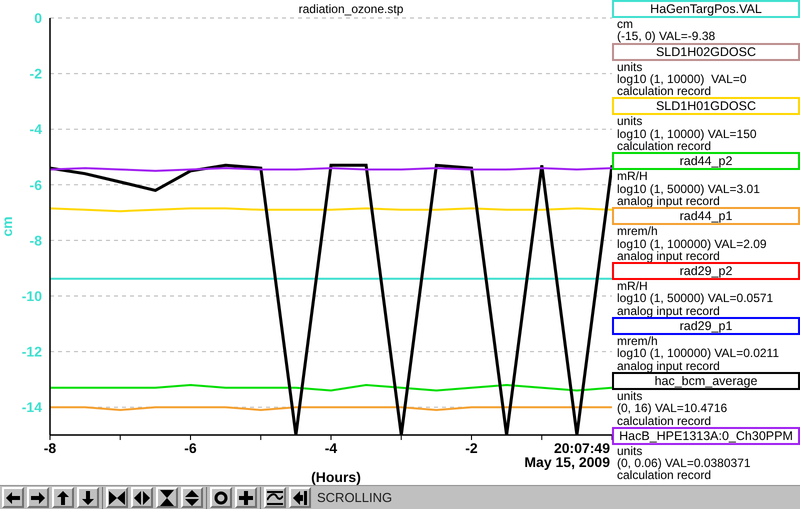  I want to click on trace-name-label: rad44_p1, so click(706, 216).